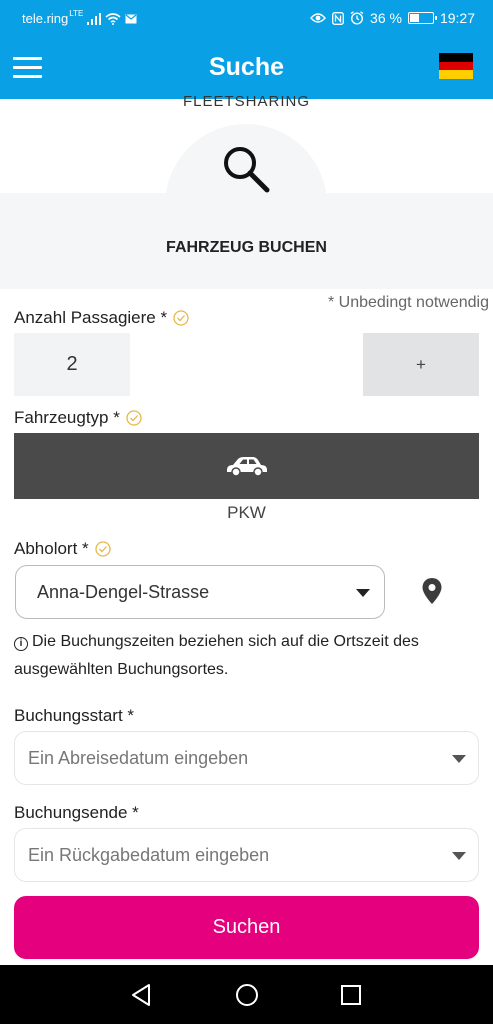 The image size is (493, 1024). What do you see at coordinates (432, 591) in the screenshot?
I see `location-pin-icon` at bounding box center [432, 591].